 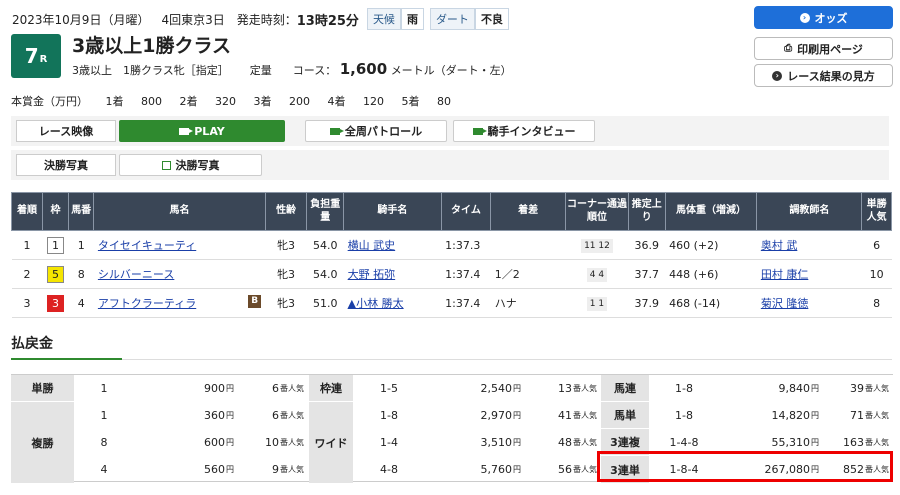 What do you see at coordinates (565, 388) in the screenshot?
I see `pop: 13` at bounding box center [565, 388].